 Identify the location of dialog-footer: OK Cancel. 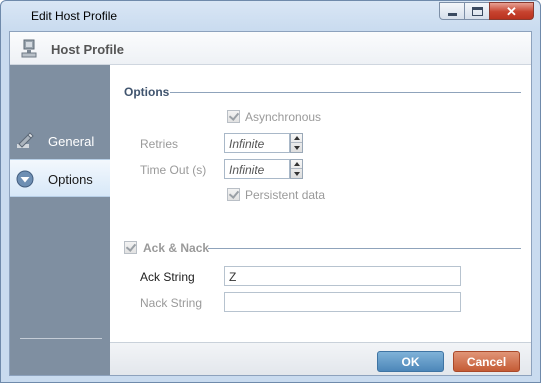
(320, 358).